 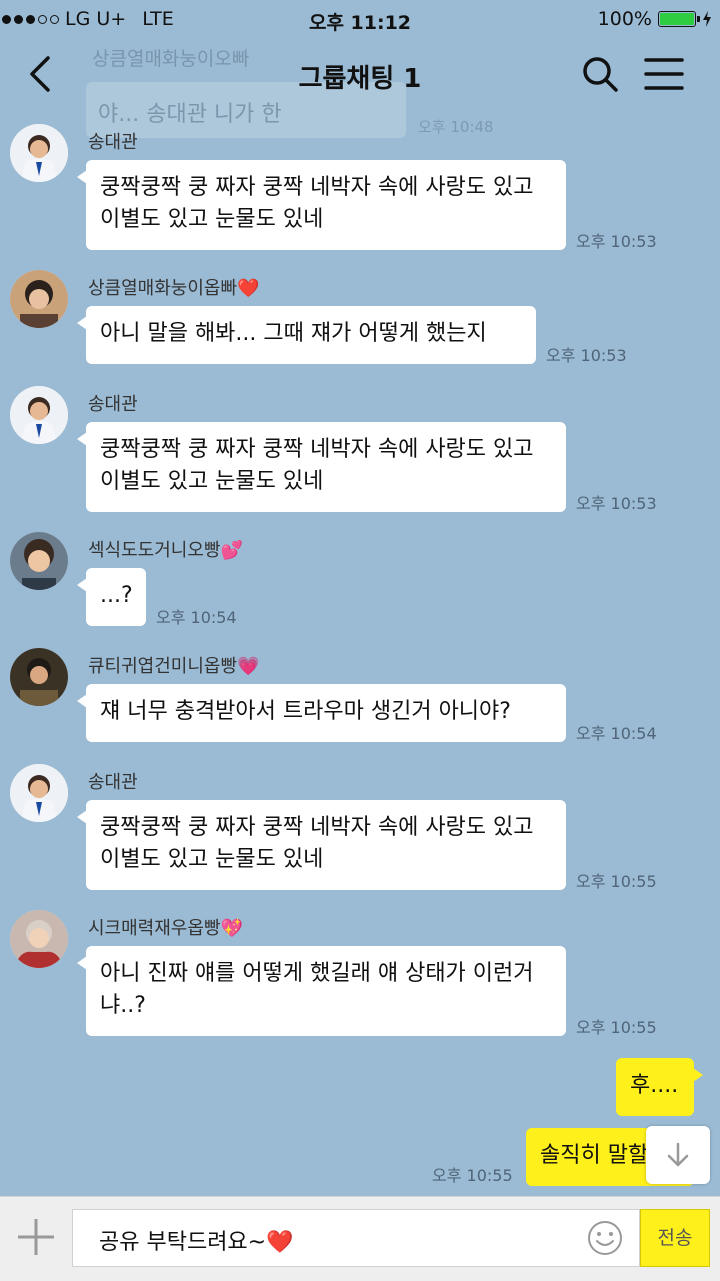 I want to click on message-bubble: 아니 말을 해봐... 그때 쟤가 어떻게 했는지, so click(x=306, y=335).